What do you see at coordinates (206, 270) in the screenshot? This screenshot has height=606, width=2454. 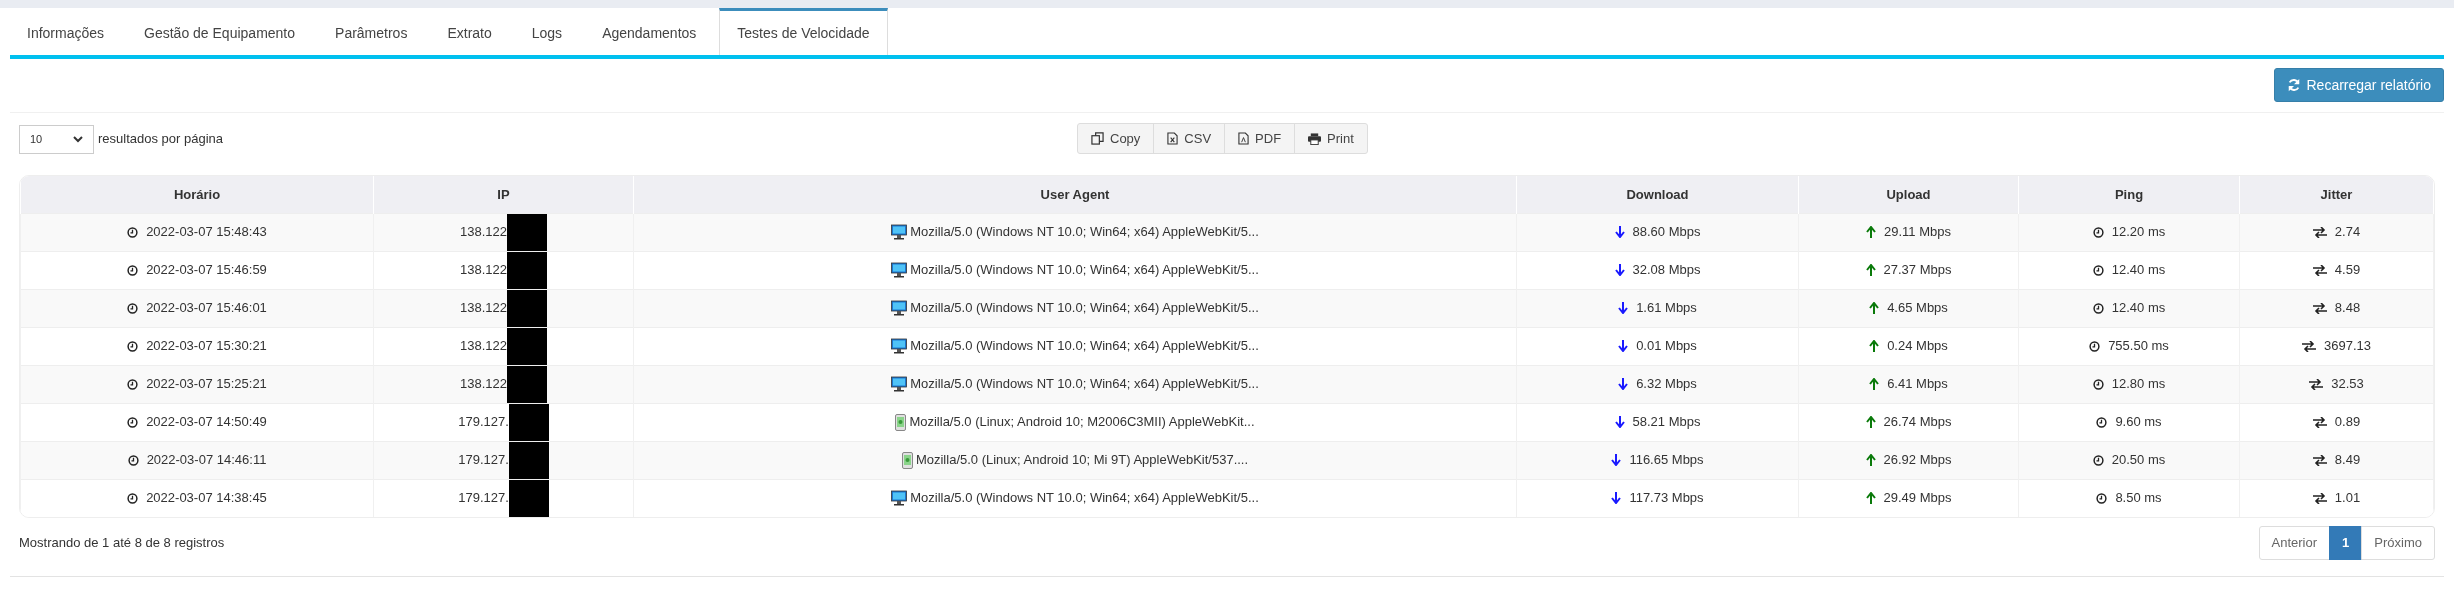 I see `time-cell-text: 2022-03-07 15:46:59` at bounding box center [206, 270].